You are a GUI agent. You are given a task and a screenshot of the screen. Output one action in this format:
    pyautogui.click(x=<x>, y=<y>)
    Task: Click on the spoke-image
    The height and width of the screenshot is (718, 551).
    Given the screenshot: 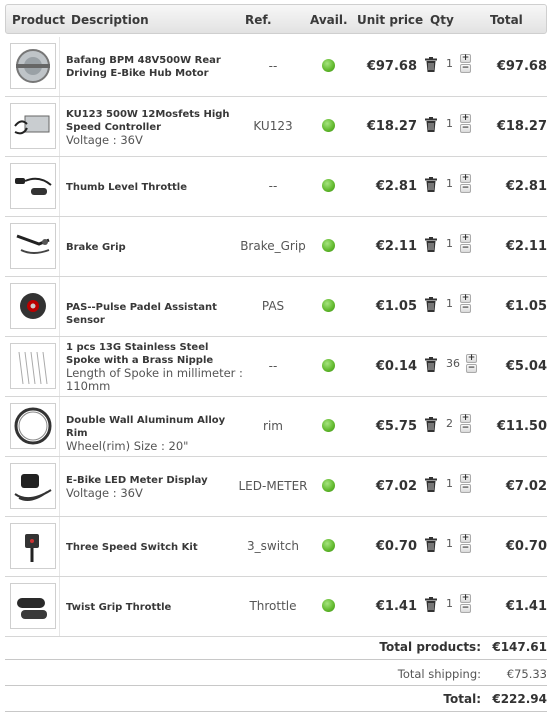 What is the action you would take?
    pyautogui.click(x=33, y=366)
    